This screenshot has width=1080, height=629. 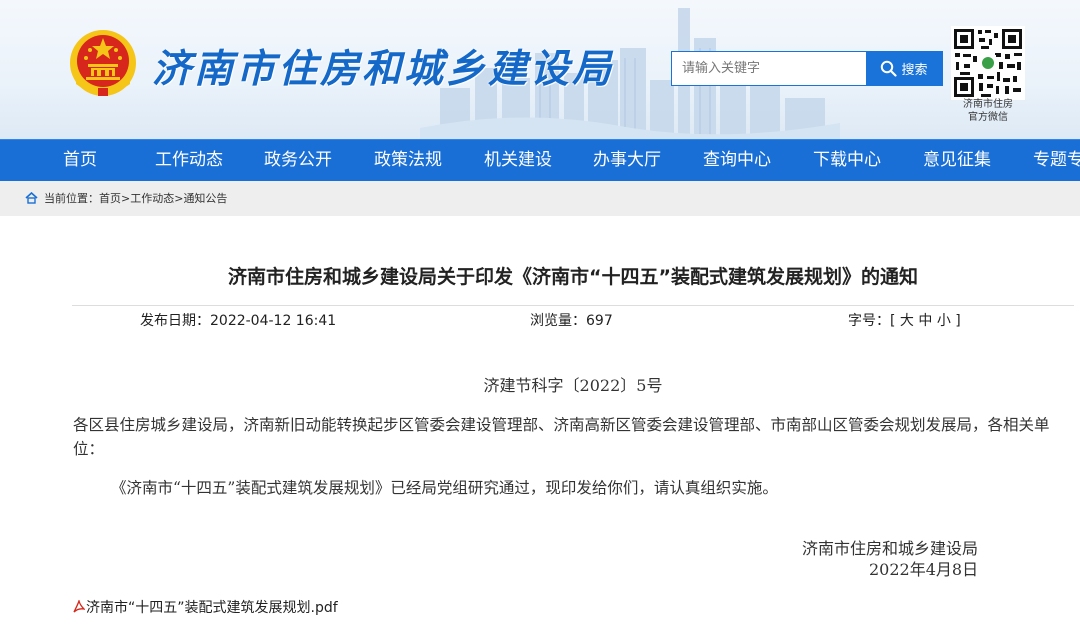 I want to click on search-button: 搜索, so click(x=904, y=68).